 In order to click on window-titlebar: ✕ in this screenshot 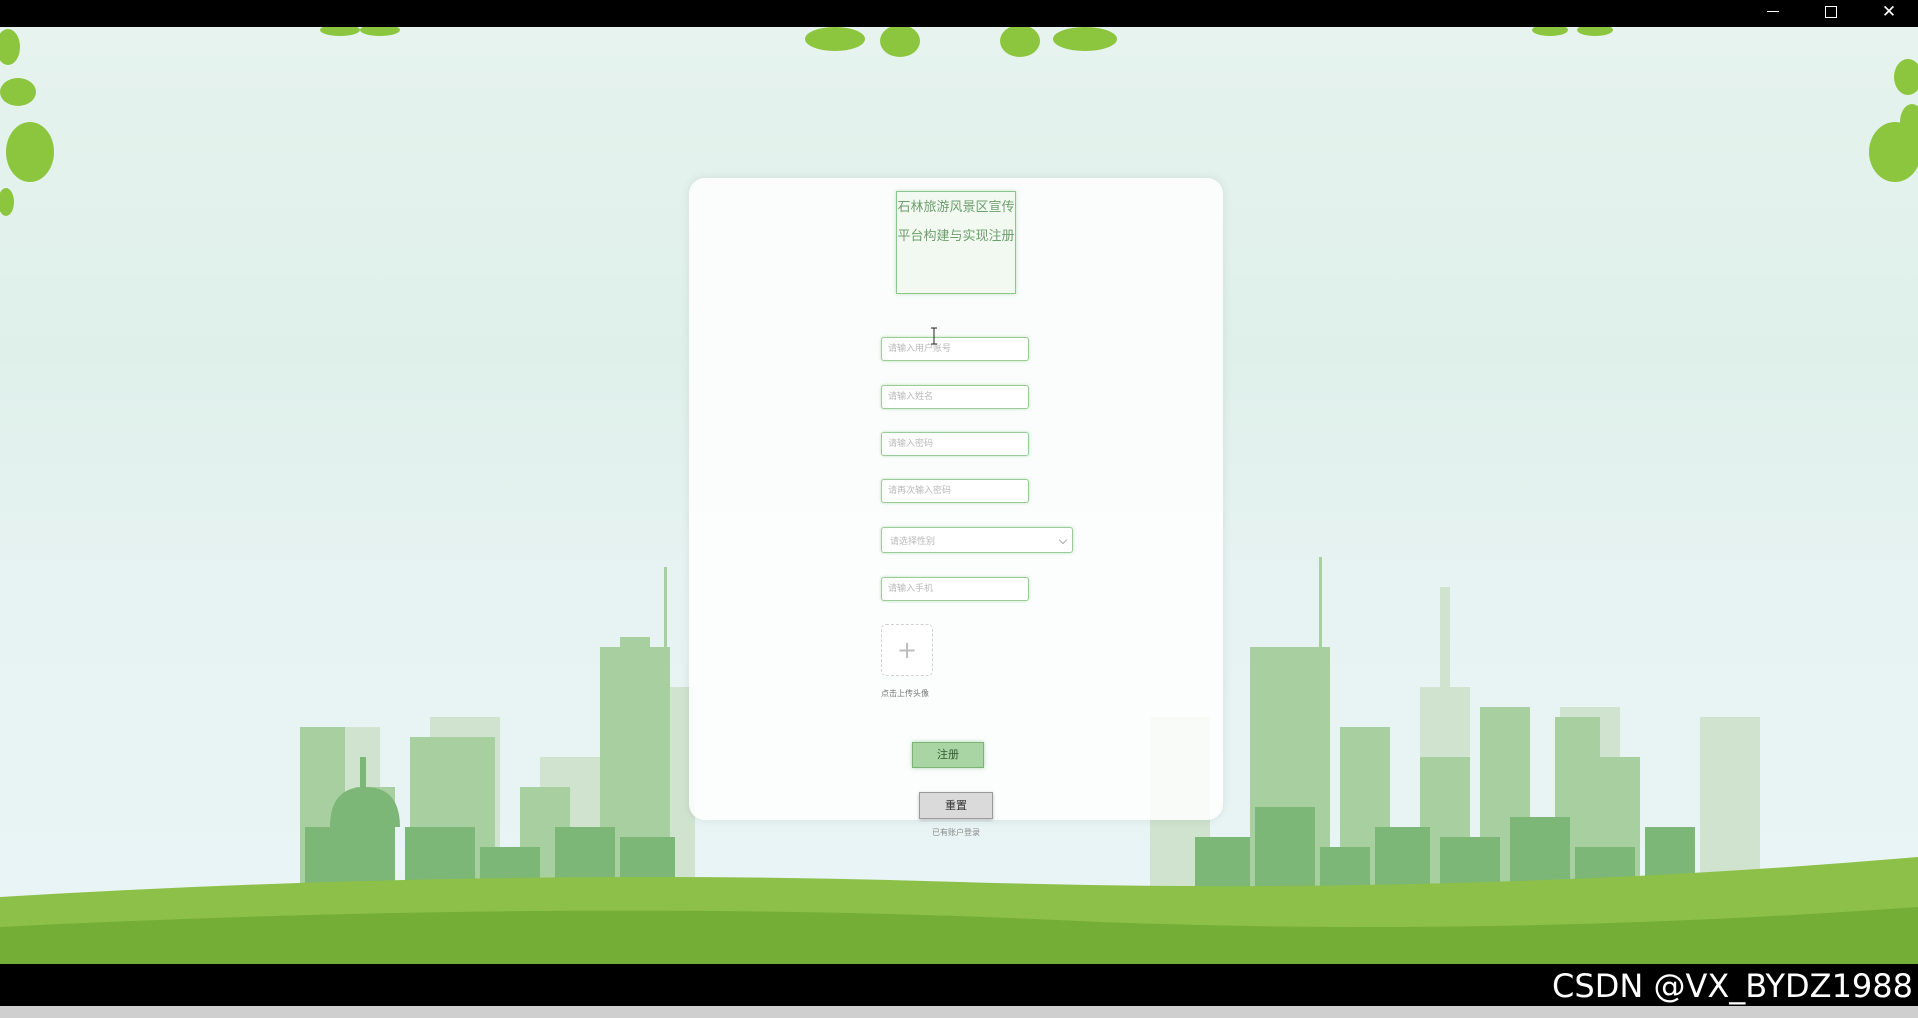, I will do `click(959, 13)`.